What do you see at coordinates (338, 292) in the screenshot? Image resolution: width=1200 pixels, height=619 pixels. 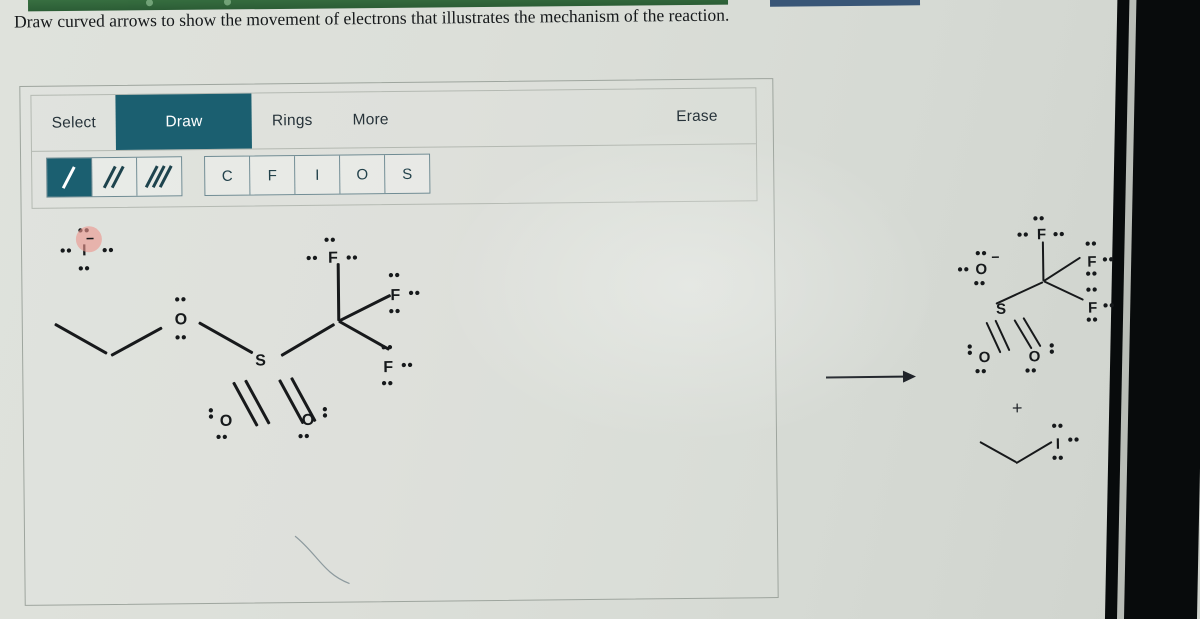 I see `bond-C-F-top` at bounding box center [338, 292].